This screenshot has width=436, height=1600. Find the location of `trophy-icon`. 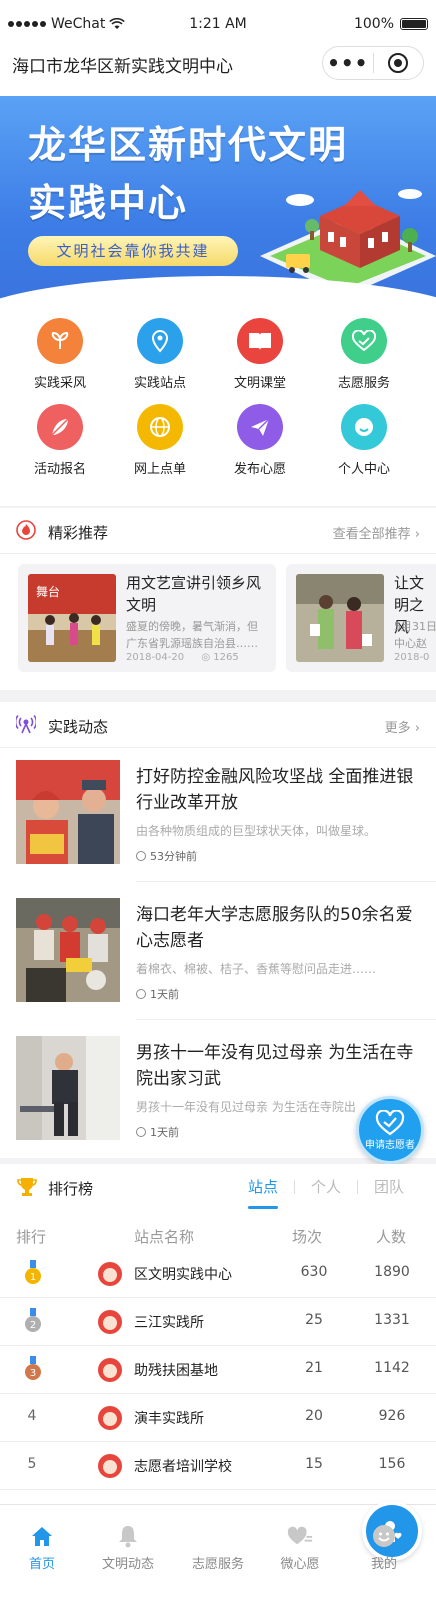

trophy-icon is located at coordinates (27, 1187).